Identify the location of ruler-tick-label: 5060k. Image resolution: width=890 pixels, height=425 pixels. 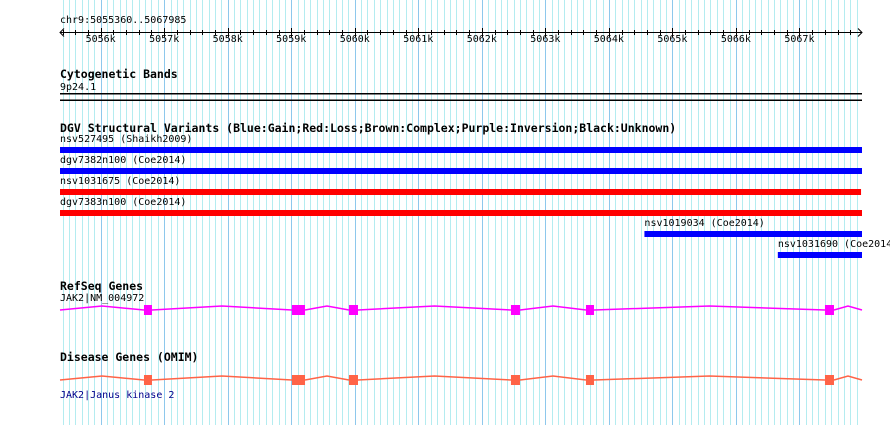
(354, 39).